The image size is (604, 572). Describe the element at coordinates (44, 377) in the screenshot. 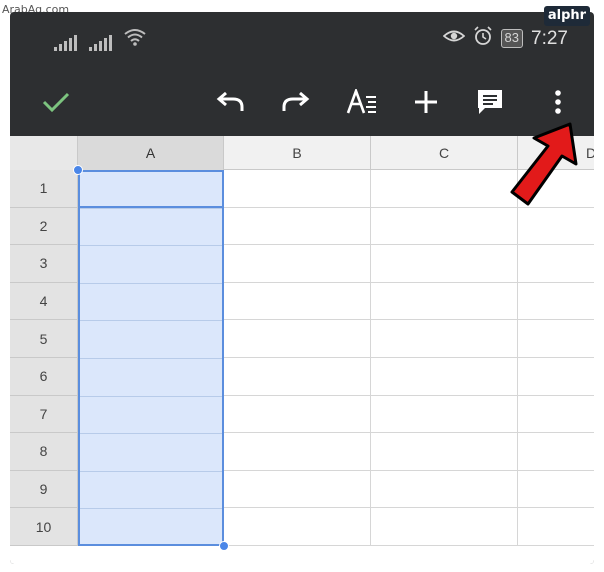

I see `row-header-6: 6` at that location.